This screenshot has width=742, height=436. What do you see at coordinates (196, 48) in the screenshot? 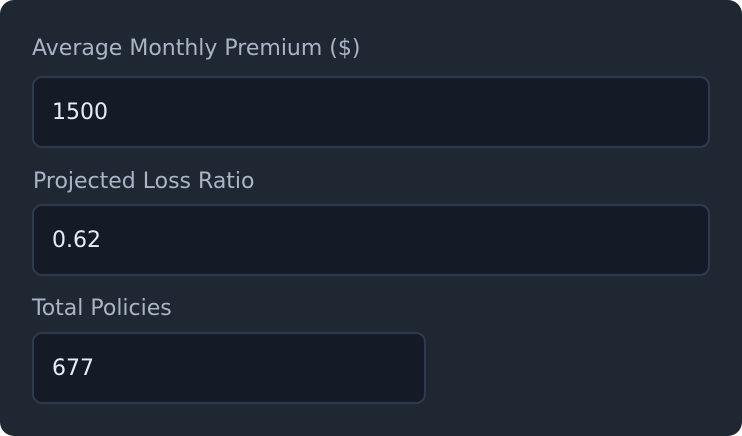
I see `average-monthly-premium-label: Average Monthly Premium ($)` at bounding box center [196, 48].